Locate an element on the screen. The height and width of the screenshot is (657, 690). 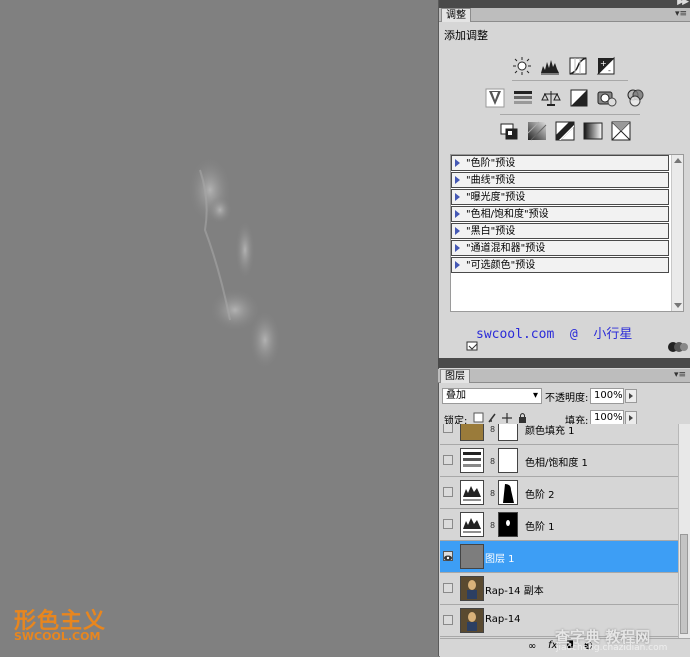
hue-saturation-icon is located at coordinates (523, 98).